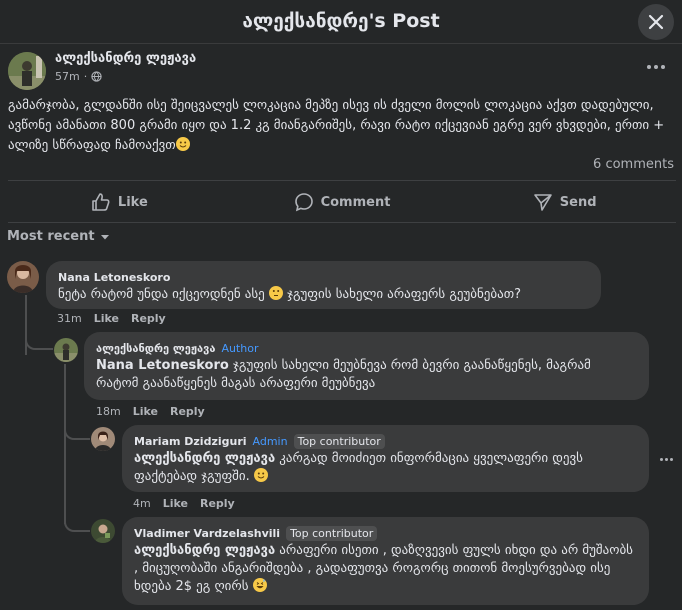 Image resolution: width=682 pixels, height=610 pixels. I want to click on comment-sort-dropdown: Most recent, so click(58, 236).